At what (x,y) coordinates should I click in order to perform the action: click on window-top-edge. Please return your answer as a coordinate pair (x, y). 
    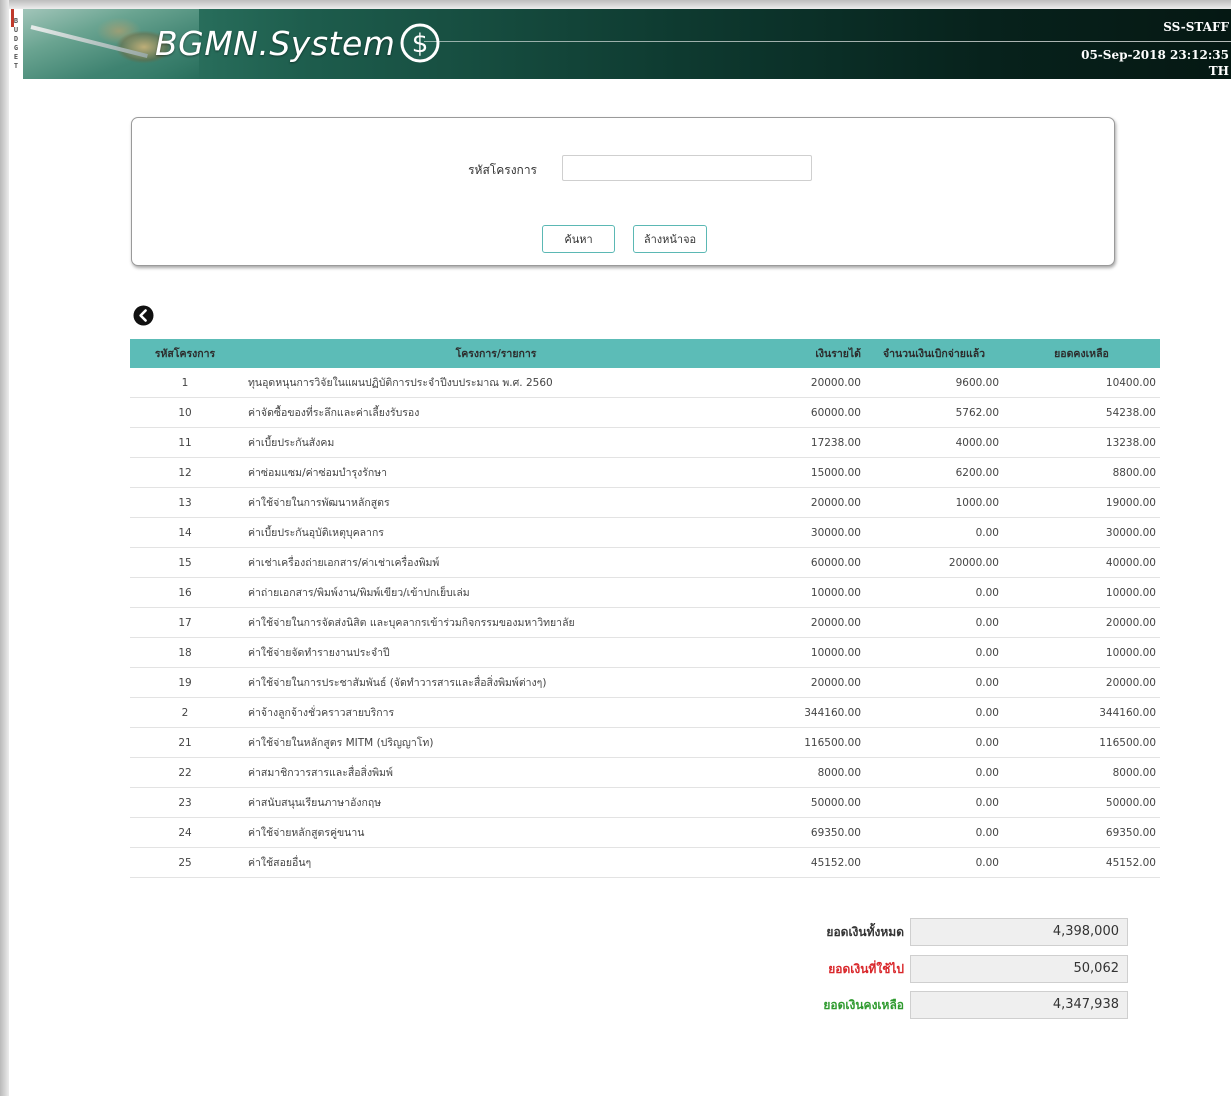
    Looking at the image, I should click on (615, 4).